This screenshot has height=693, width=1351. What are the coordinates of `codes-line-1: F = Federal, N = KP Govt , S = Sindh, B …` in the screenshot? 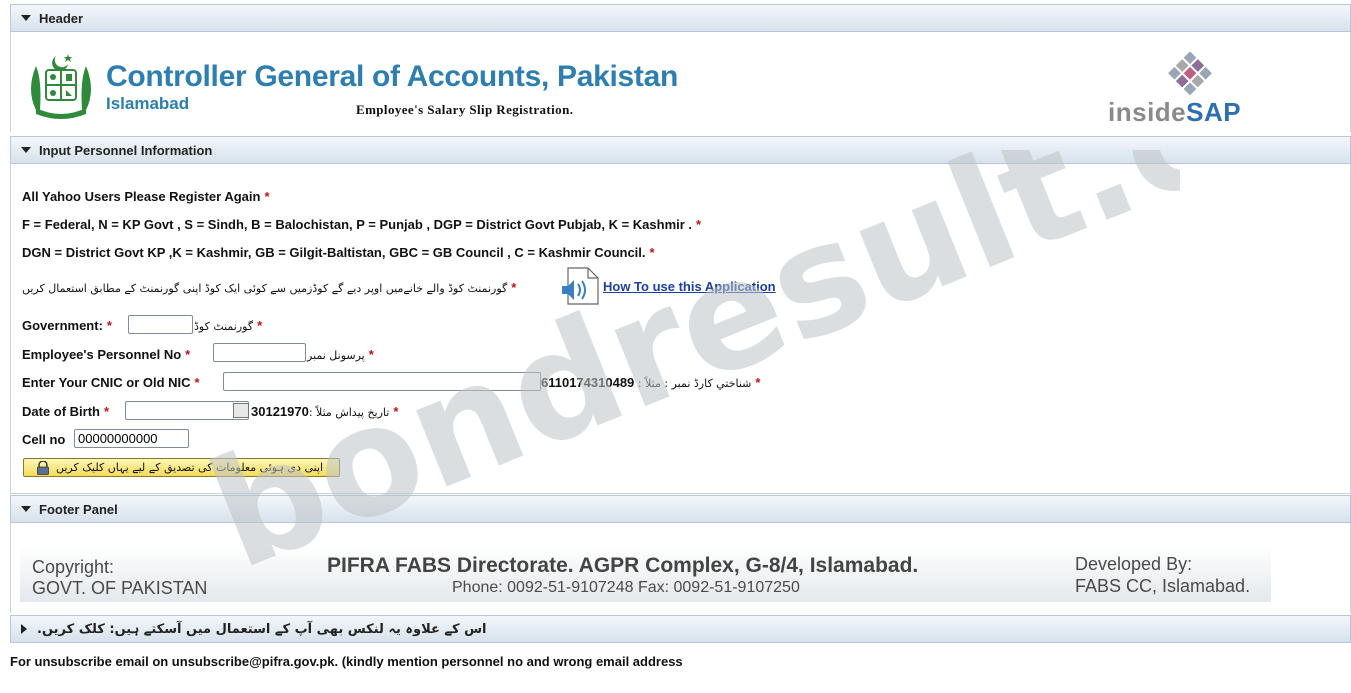 It's located at (362, 224).